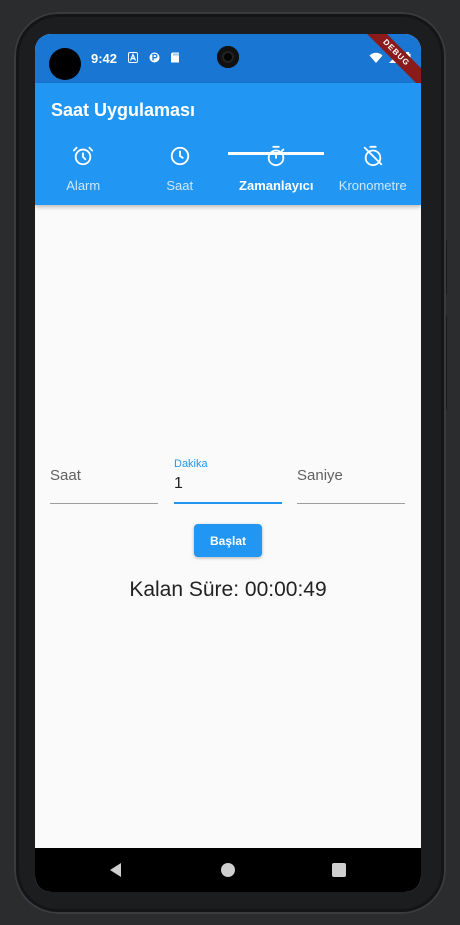 This screenshot has width=460, height=925. Describe the element at coordinates (228, 503) in the screenshot. I see `minutes-underline` at that location.